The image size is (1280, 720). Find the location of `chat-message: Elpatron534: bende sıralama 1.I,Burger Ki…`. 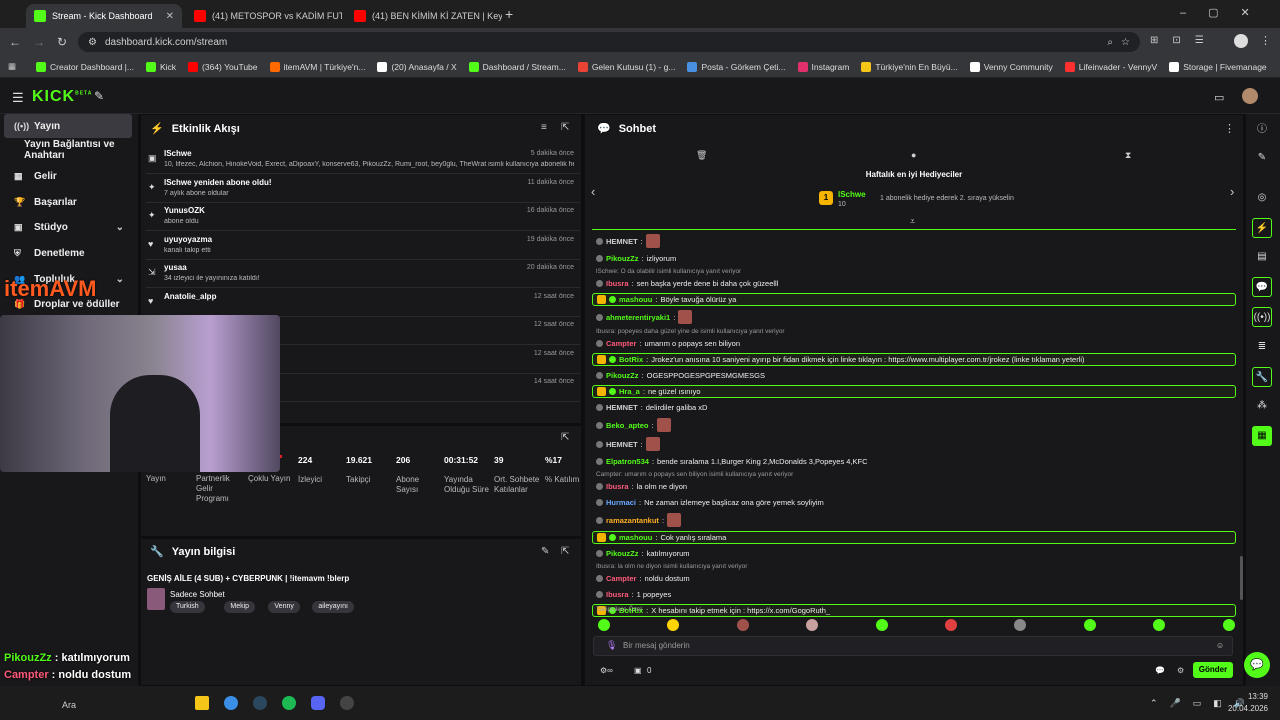

chat-message: Elpatron534: bende sıralama 1.I,Burger Ki… is located at coordinates (914, 461).